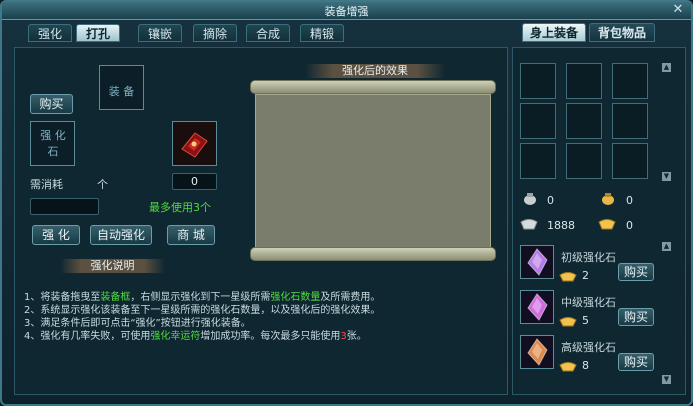  I want to click on red-stone-icon, so click(194, 145).